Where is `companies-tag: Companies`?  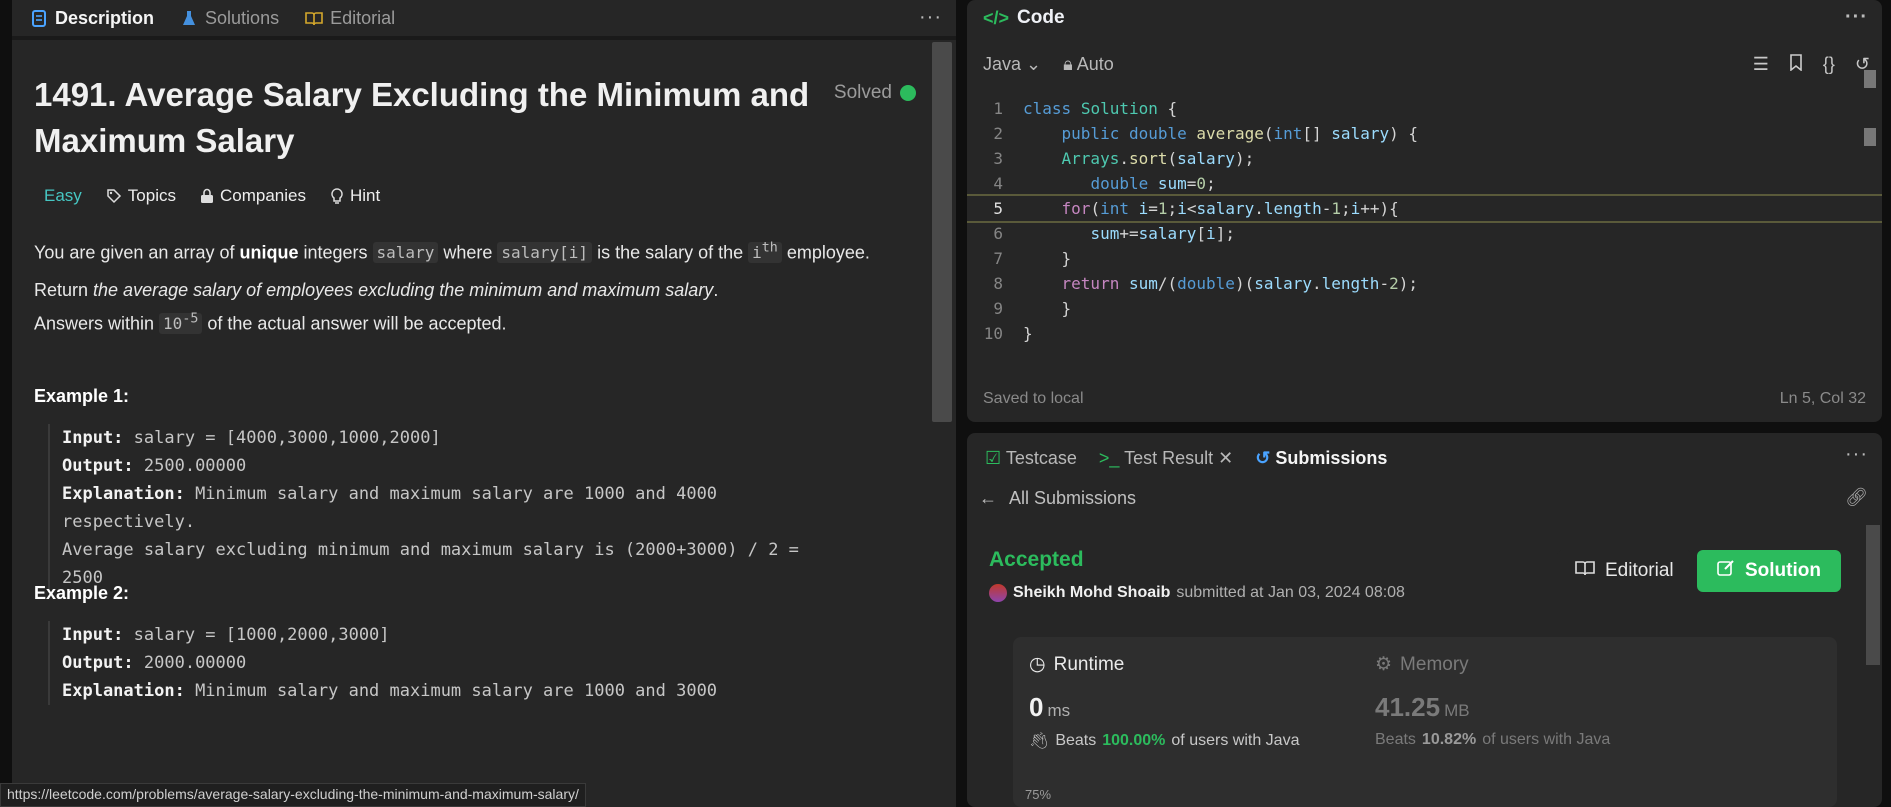
companies-tag: Companies is located at coordinates (253, 196).